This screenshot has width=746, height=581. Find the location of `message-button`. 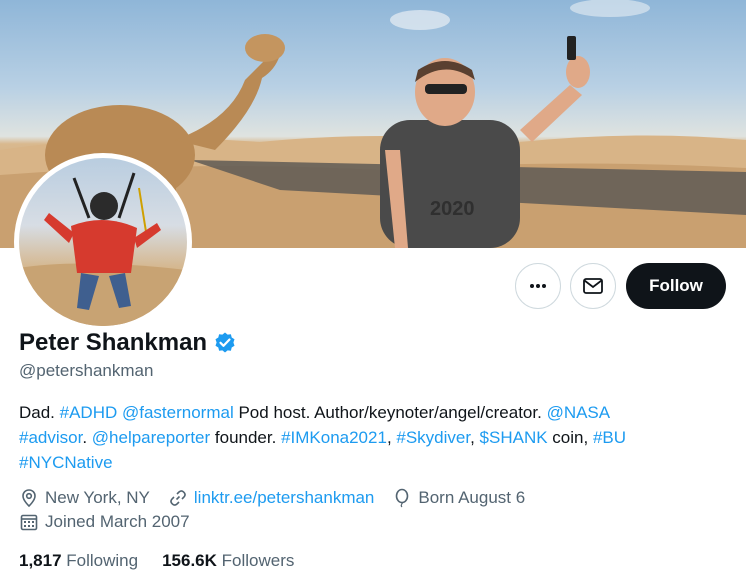

message-button is located at coordinates (593, 286).